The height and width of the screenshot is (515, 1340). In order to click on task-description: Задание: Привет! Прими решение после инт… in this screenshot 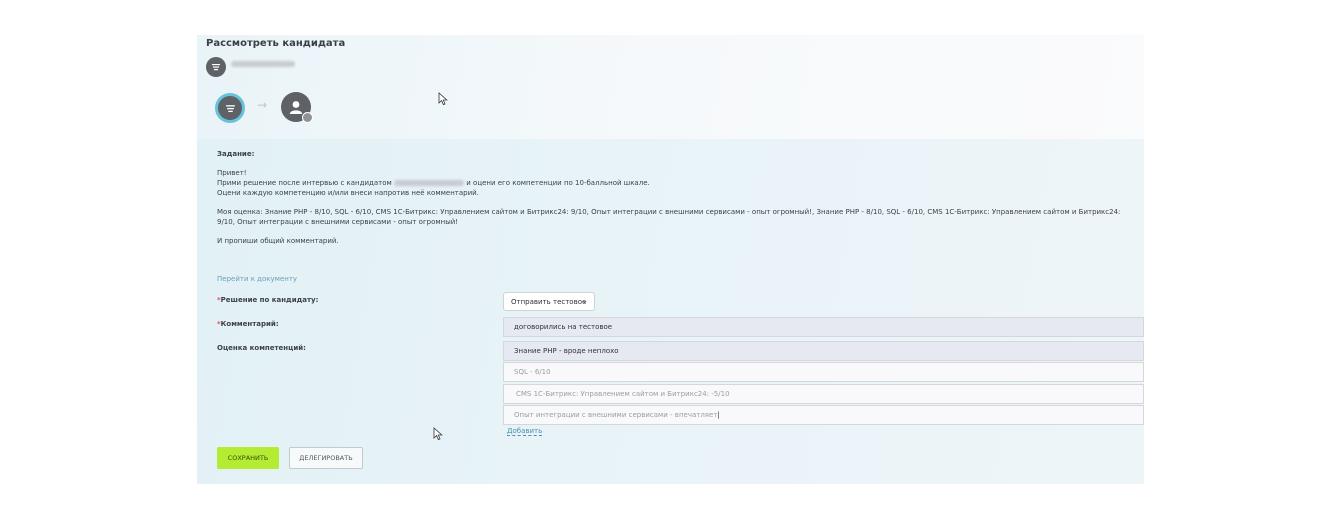, I will do `click(677, 197)`.